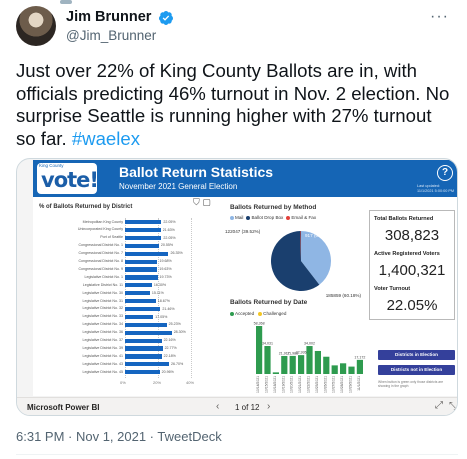 The image size is (467, 459). I want to click on legend-item: Ballot Drop Box, so click(264, 217).